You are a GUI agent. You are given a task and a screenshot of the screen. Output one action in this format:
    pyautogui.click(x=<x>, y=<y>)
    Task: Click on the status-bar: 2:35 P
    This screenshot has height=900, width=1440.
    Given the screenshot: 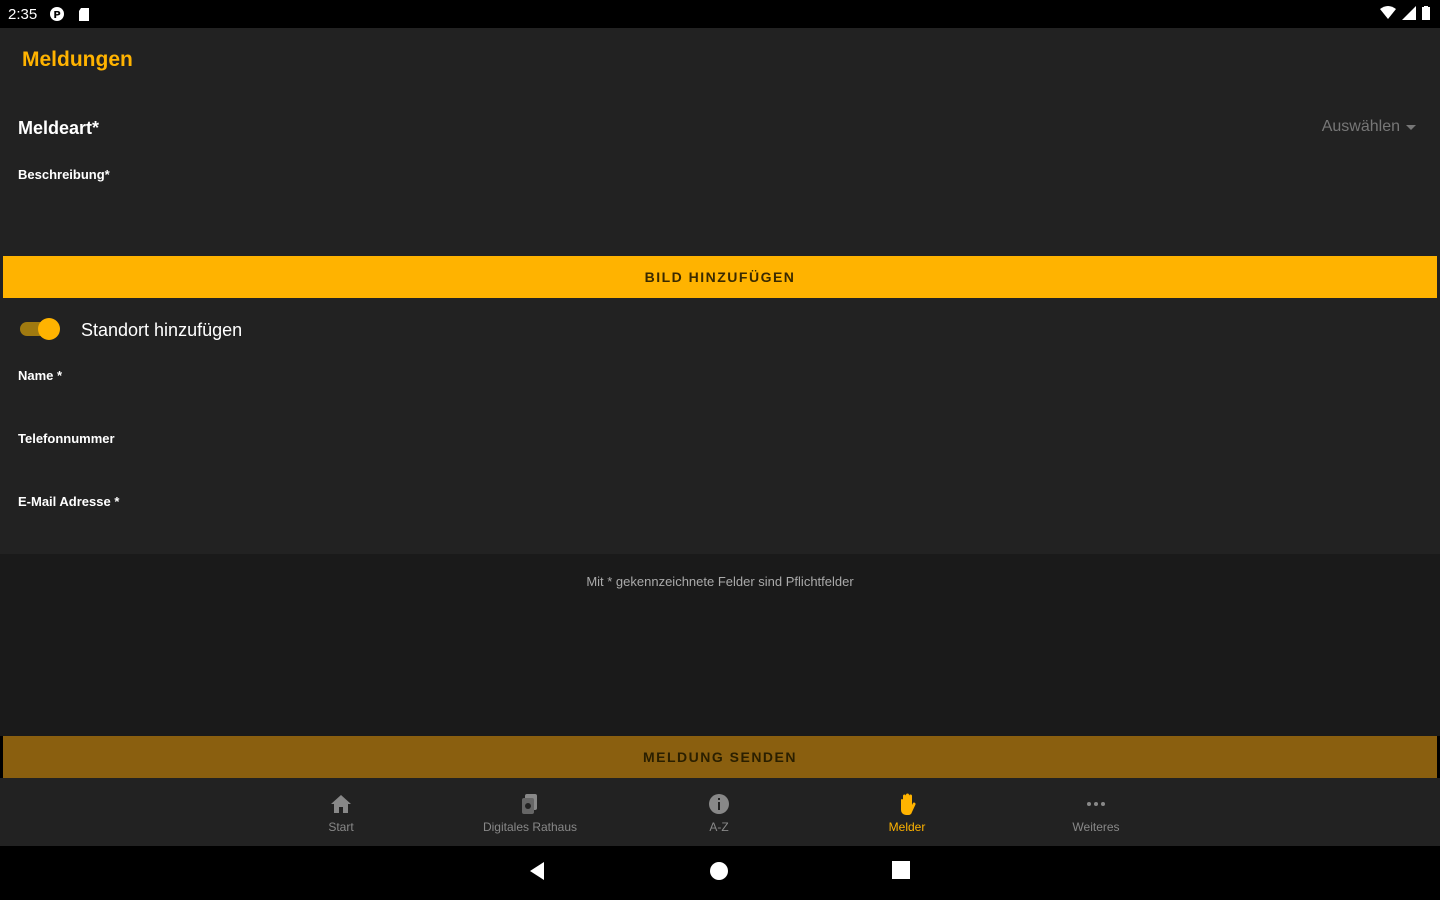 What is the action you would take?
    pyautogui.click(x=720, y=14)
    